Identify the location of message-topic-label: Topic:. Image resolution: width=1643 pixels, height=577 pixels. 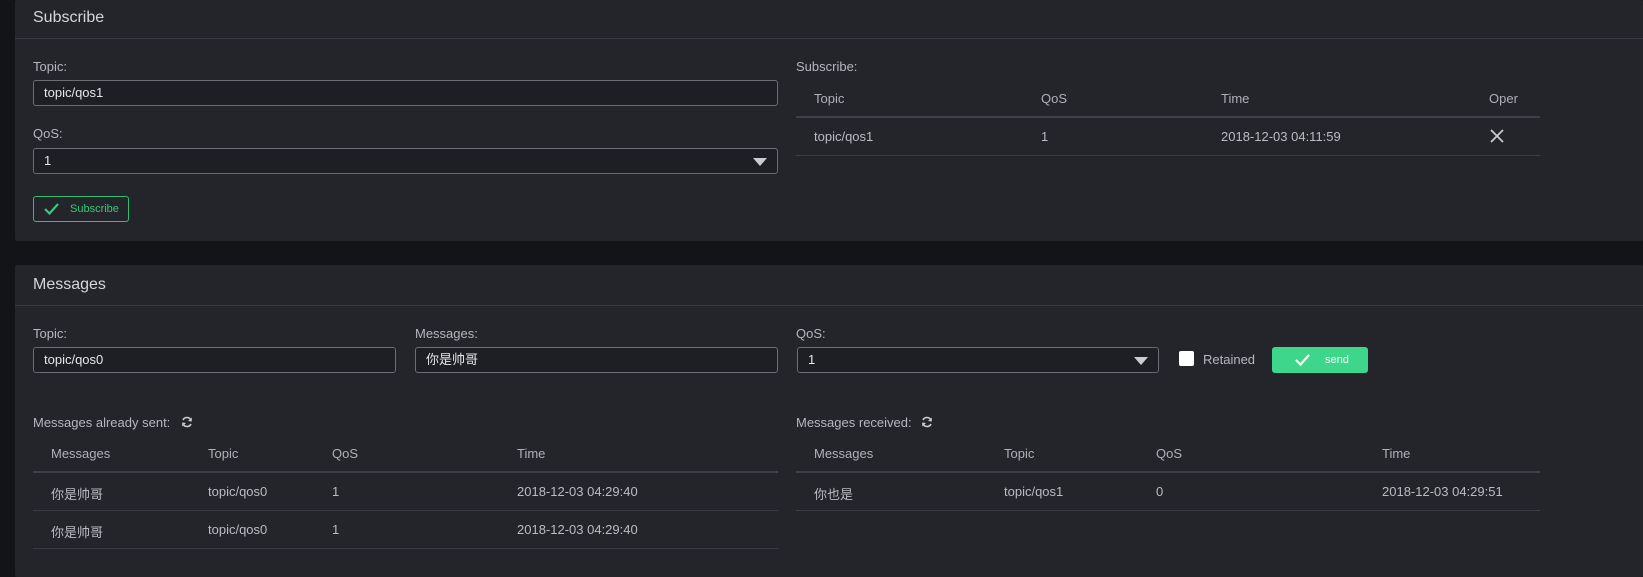
(50, 333).